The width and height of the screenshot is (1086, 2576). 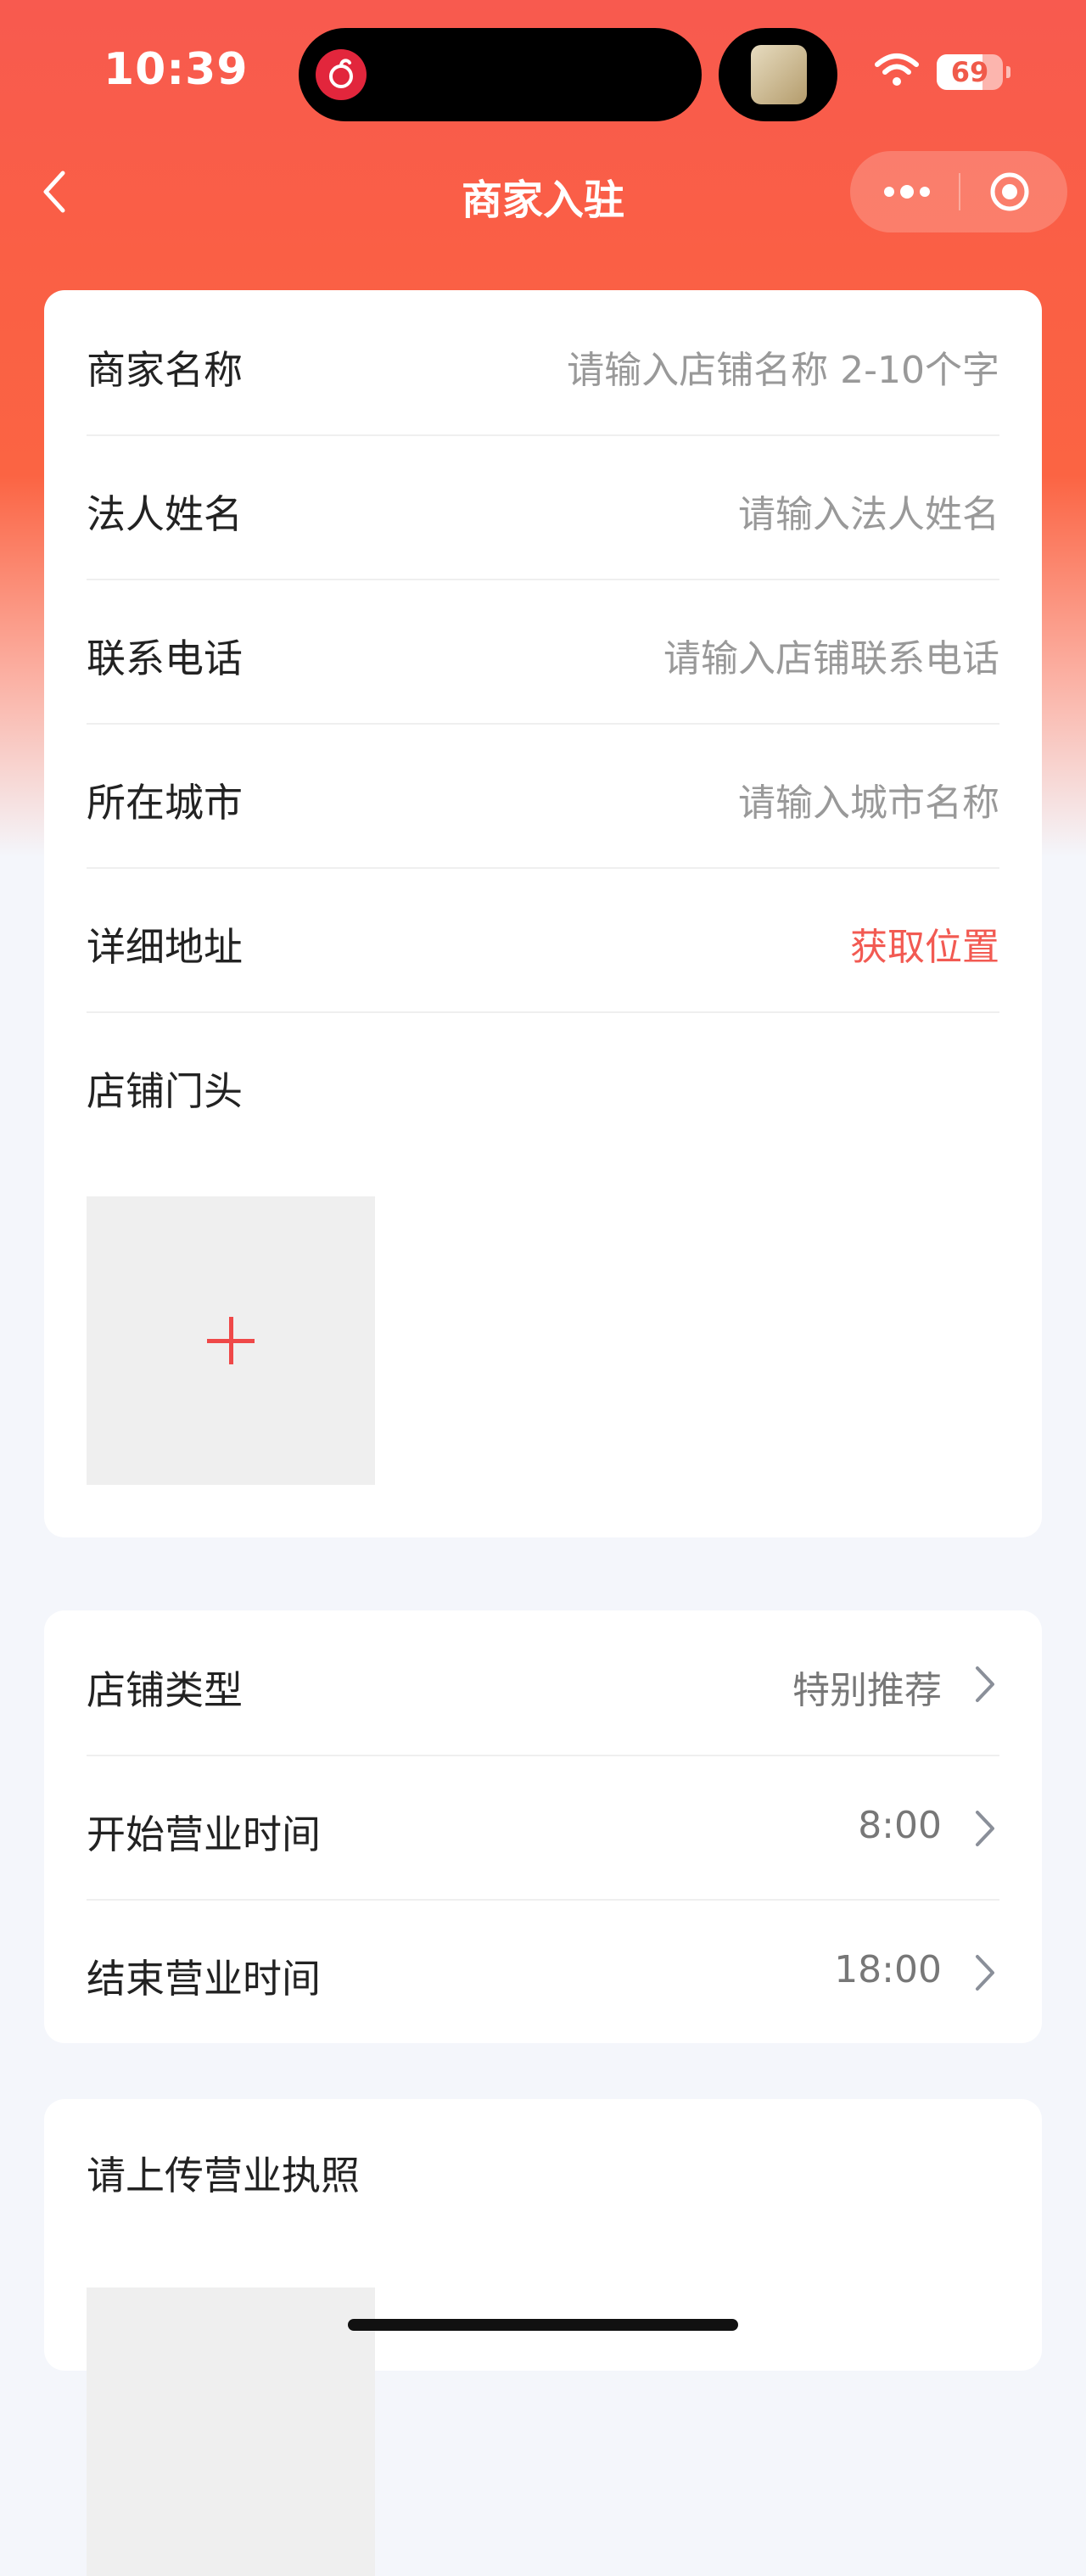 I want to click on storefront-upload-button, so click(x=231, y=1340).